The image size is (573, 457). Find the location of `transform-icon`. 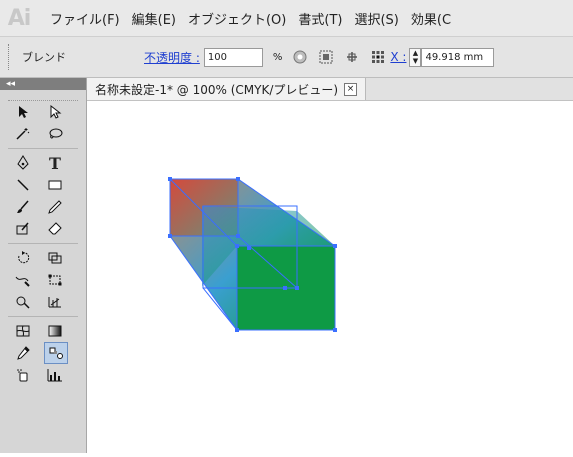

transform-icon is located at coordinates (352, 57).